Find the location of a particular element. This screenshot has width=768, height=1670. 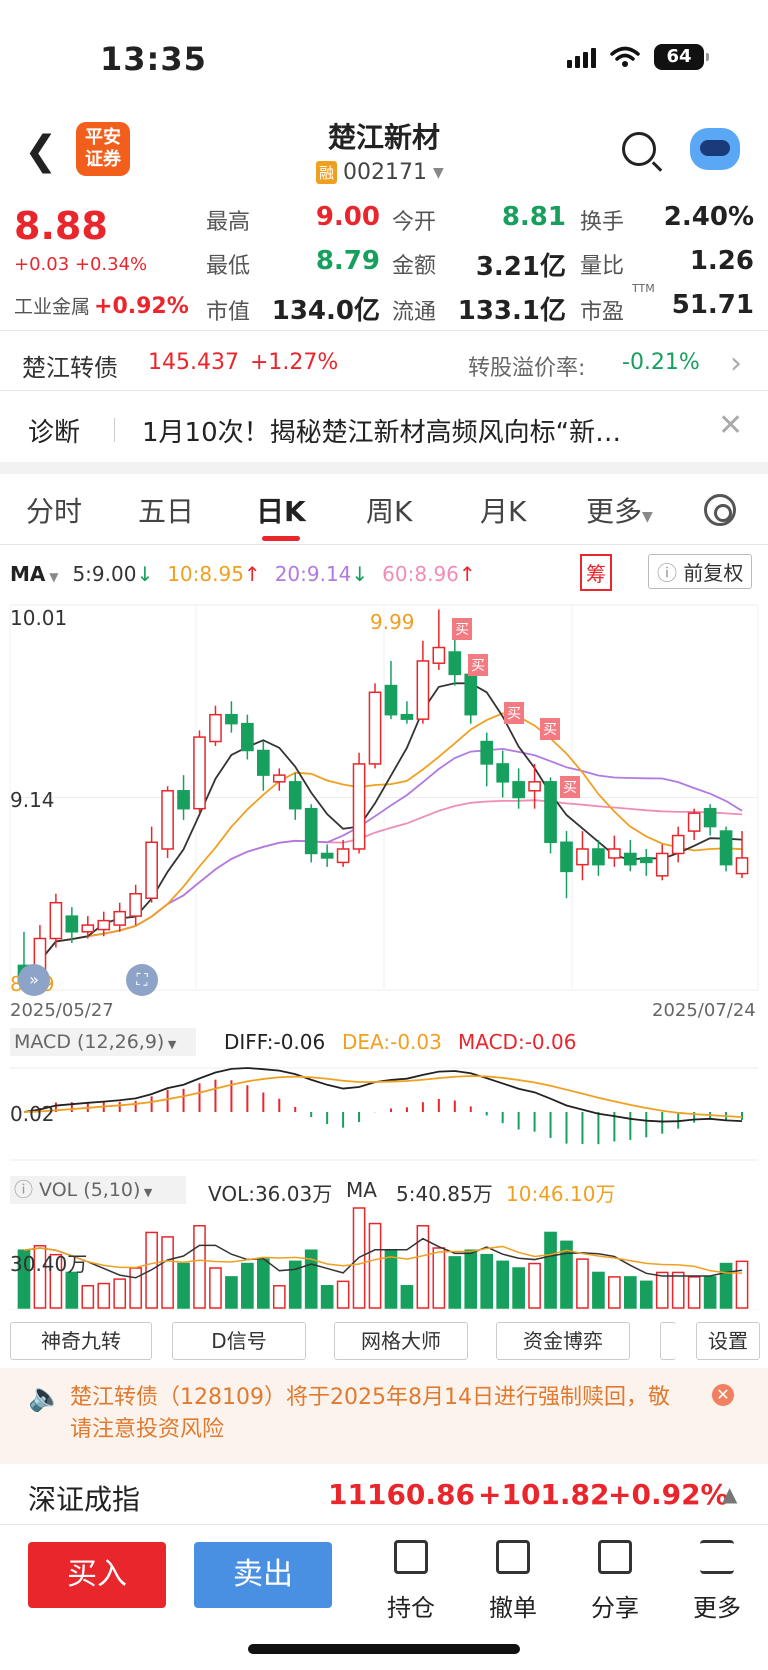

expand-left-icon: » is located at coordinates (34, 980).